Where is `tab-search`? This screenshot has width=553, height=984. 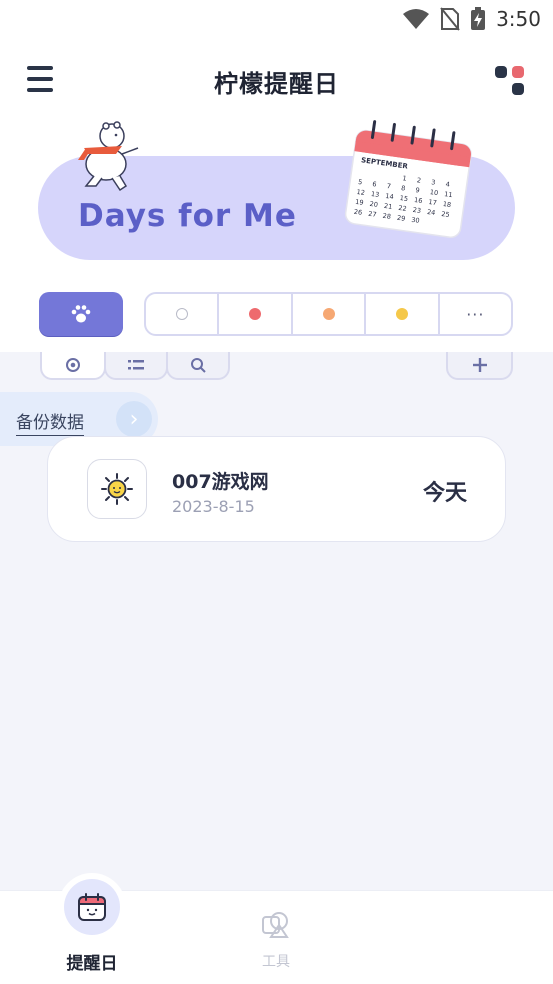 tab-search is located at coordinates (198, 366).